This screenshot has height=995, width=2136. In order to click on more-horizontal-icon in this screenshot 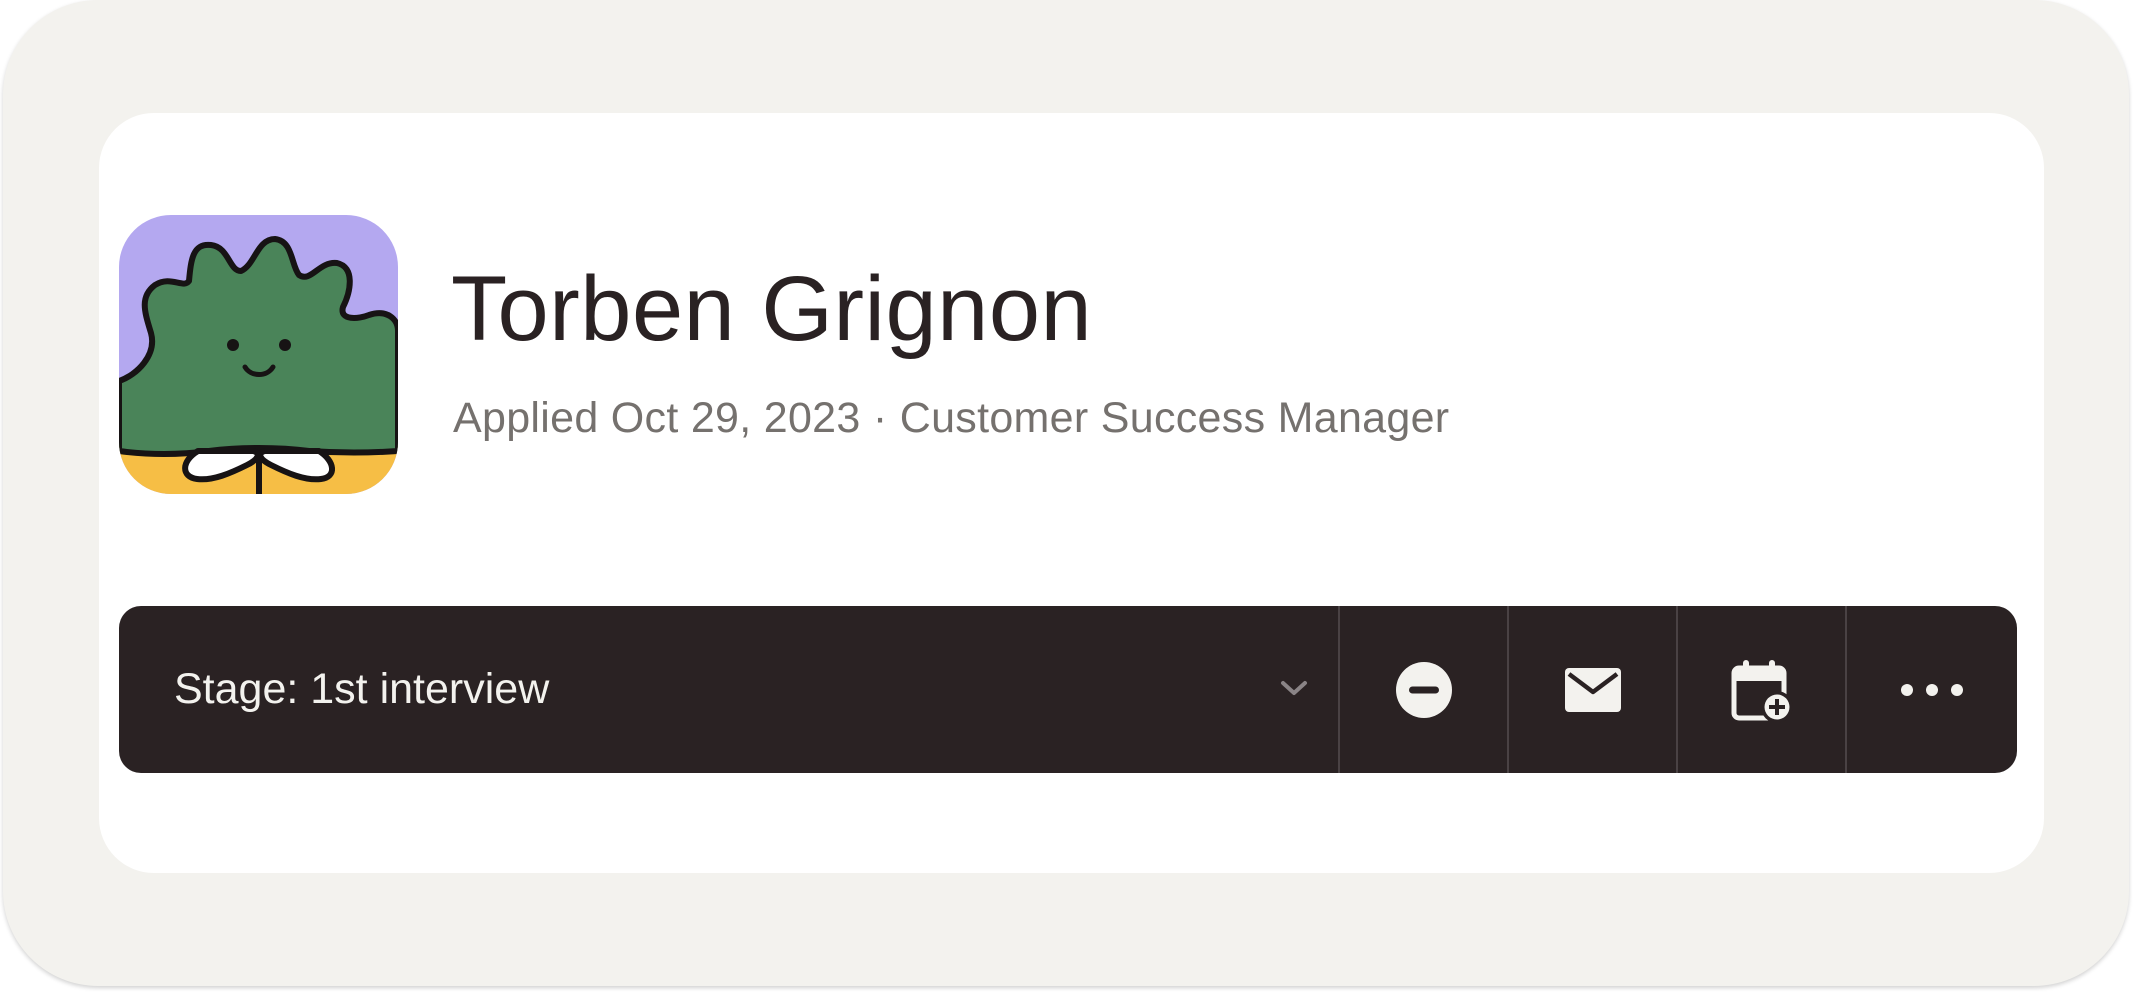, I will do `click(1932, 689)`.